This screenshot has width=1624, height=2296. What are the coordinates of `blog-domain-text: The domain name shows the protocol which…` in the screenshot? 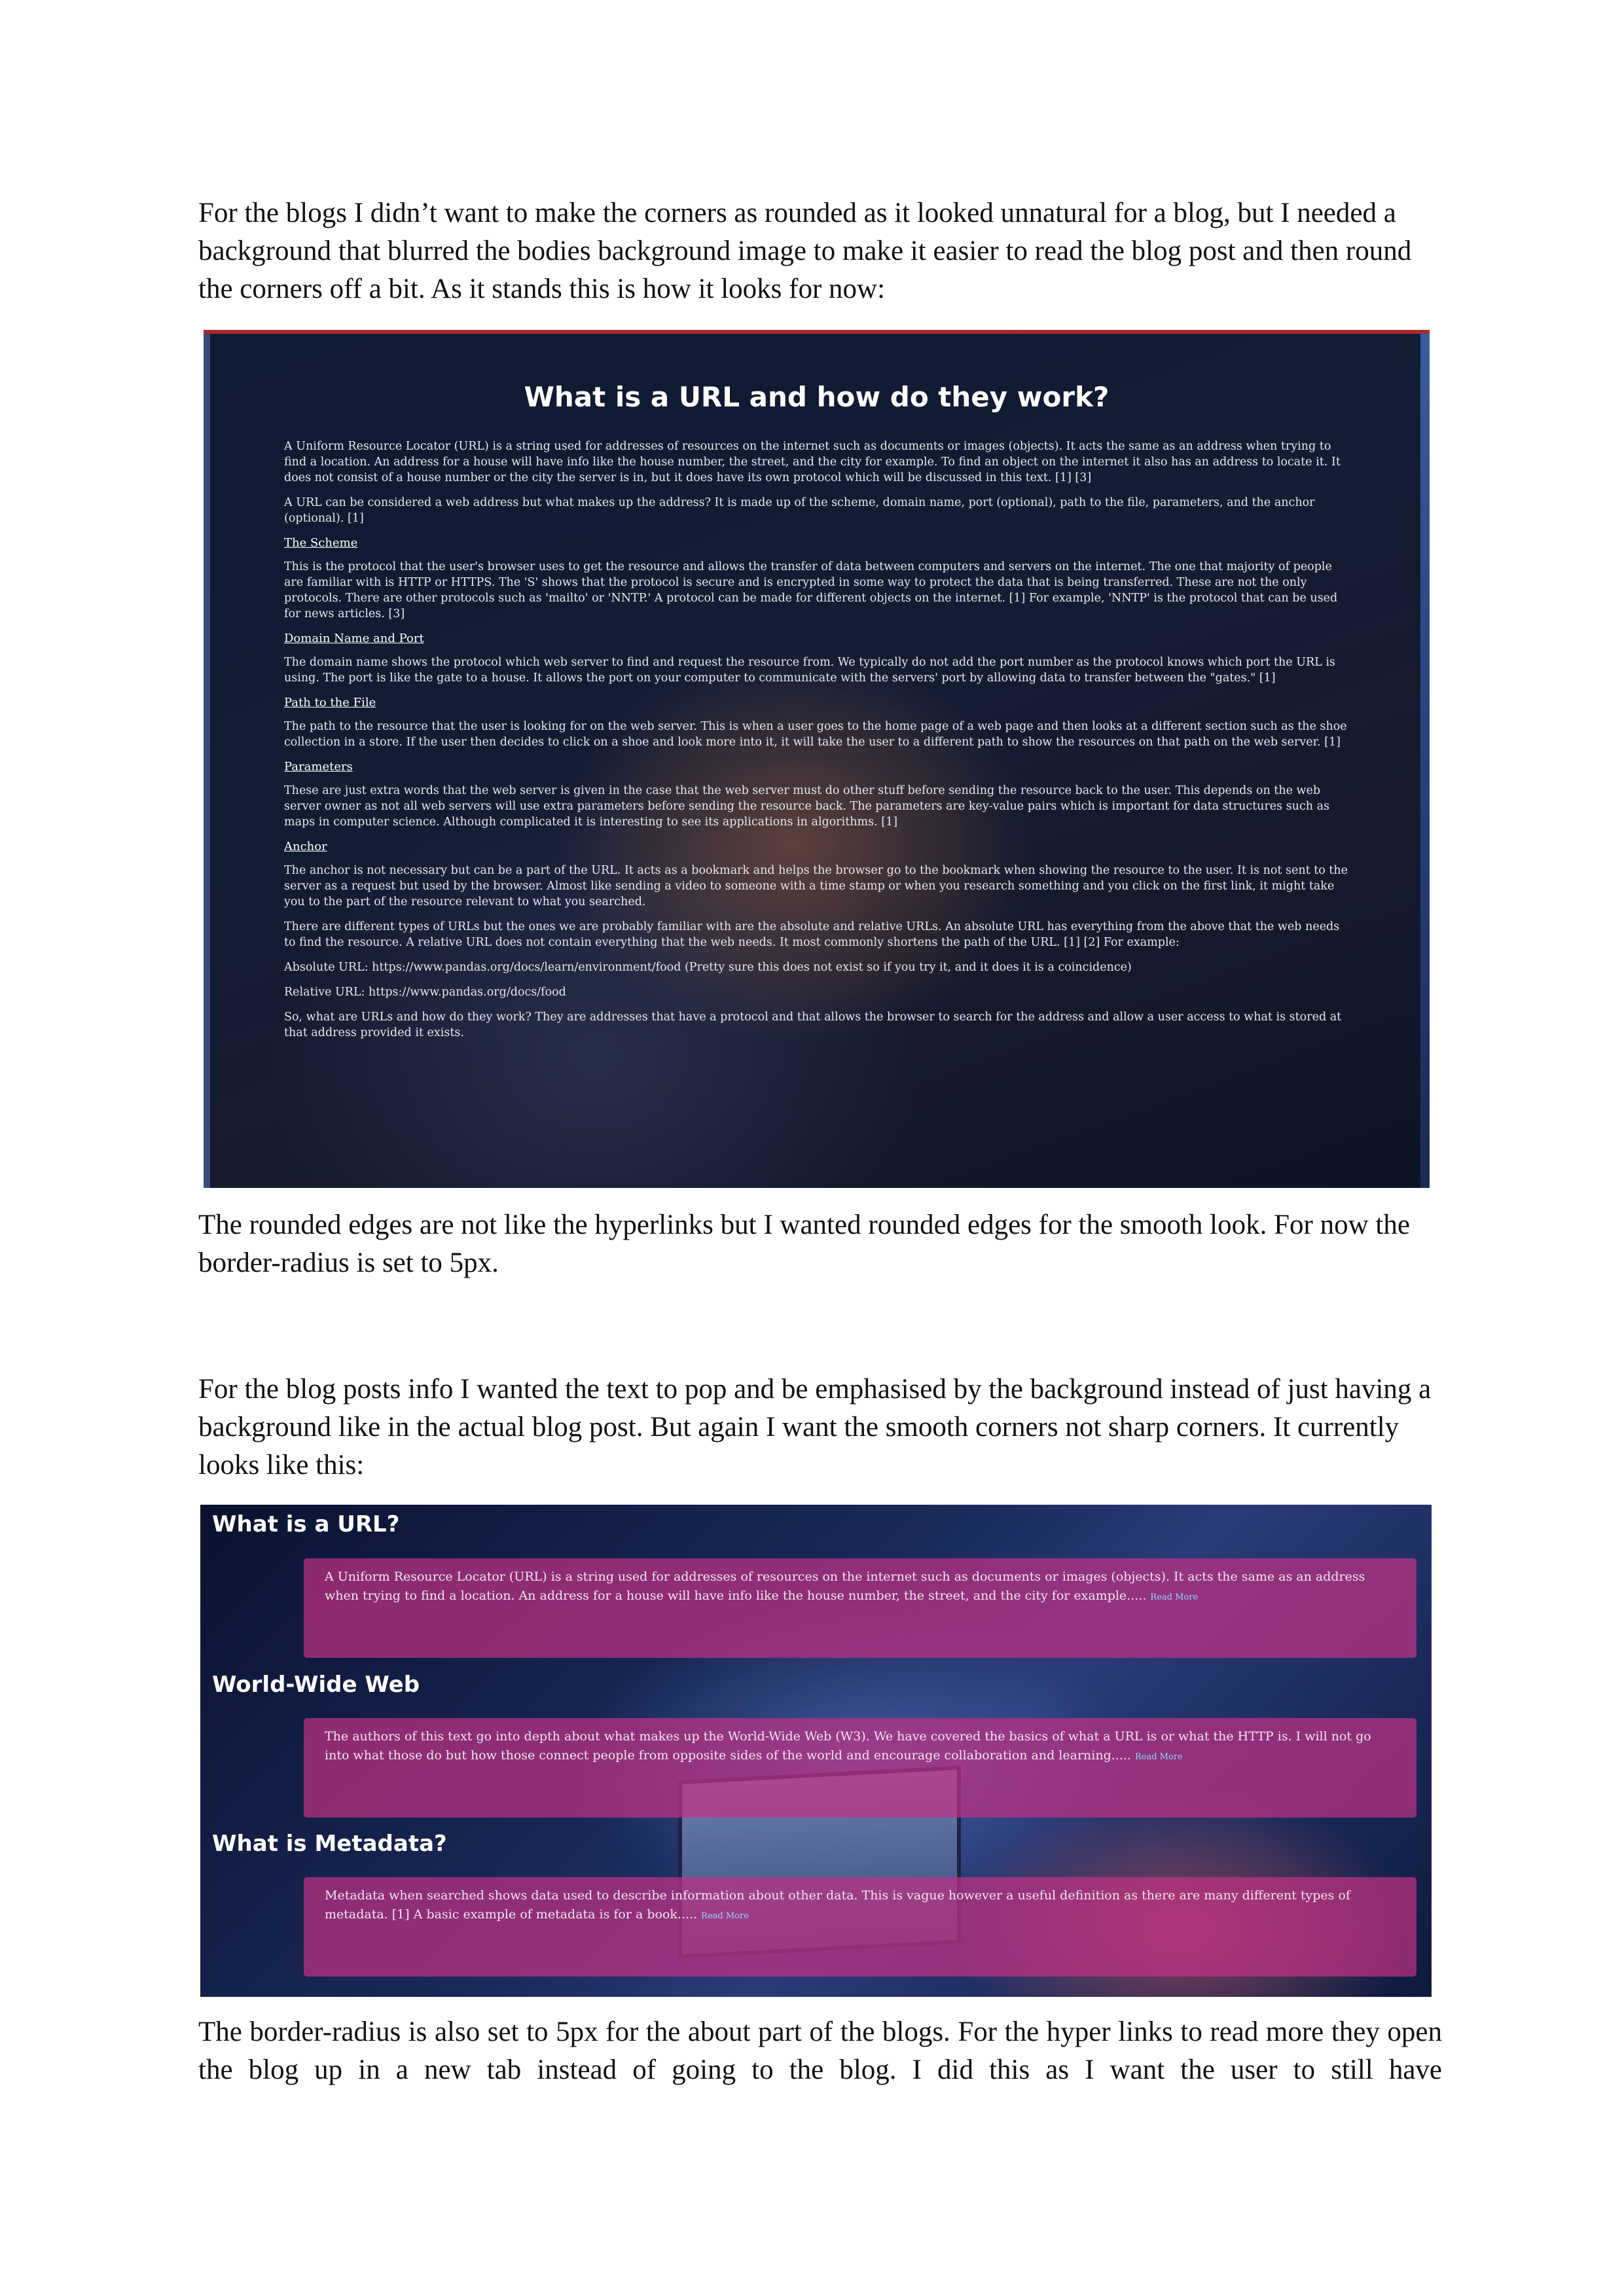 It's located at (809, 670).